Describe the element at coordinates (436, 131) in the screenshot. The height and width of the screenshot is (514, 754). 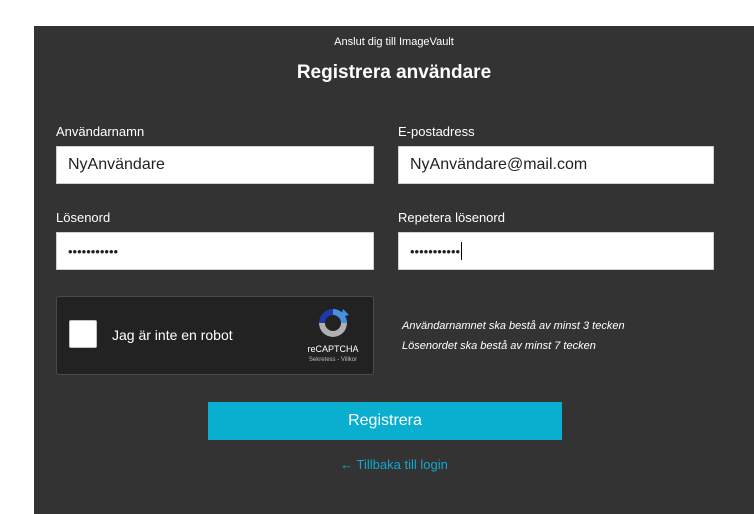
I see `email-label: E-postadress` at that location.